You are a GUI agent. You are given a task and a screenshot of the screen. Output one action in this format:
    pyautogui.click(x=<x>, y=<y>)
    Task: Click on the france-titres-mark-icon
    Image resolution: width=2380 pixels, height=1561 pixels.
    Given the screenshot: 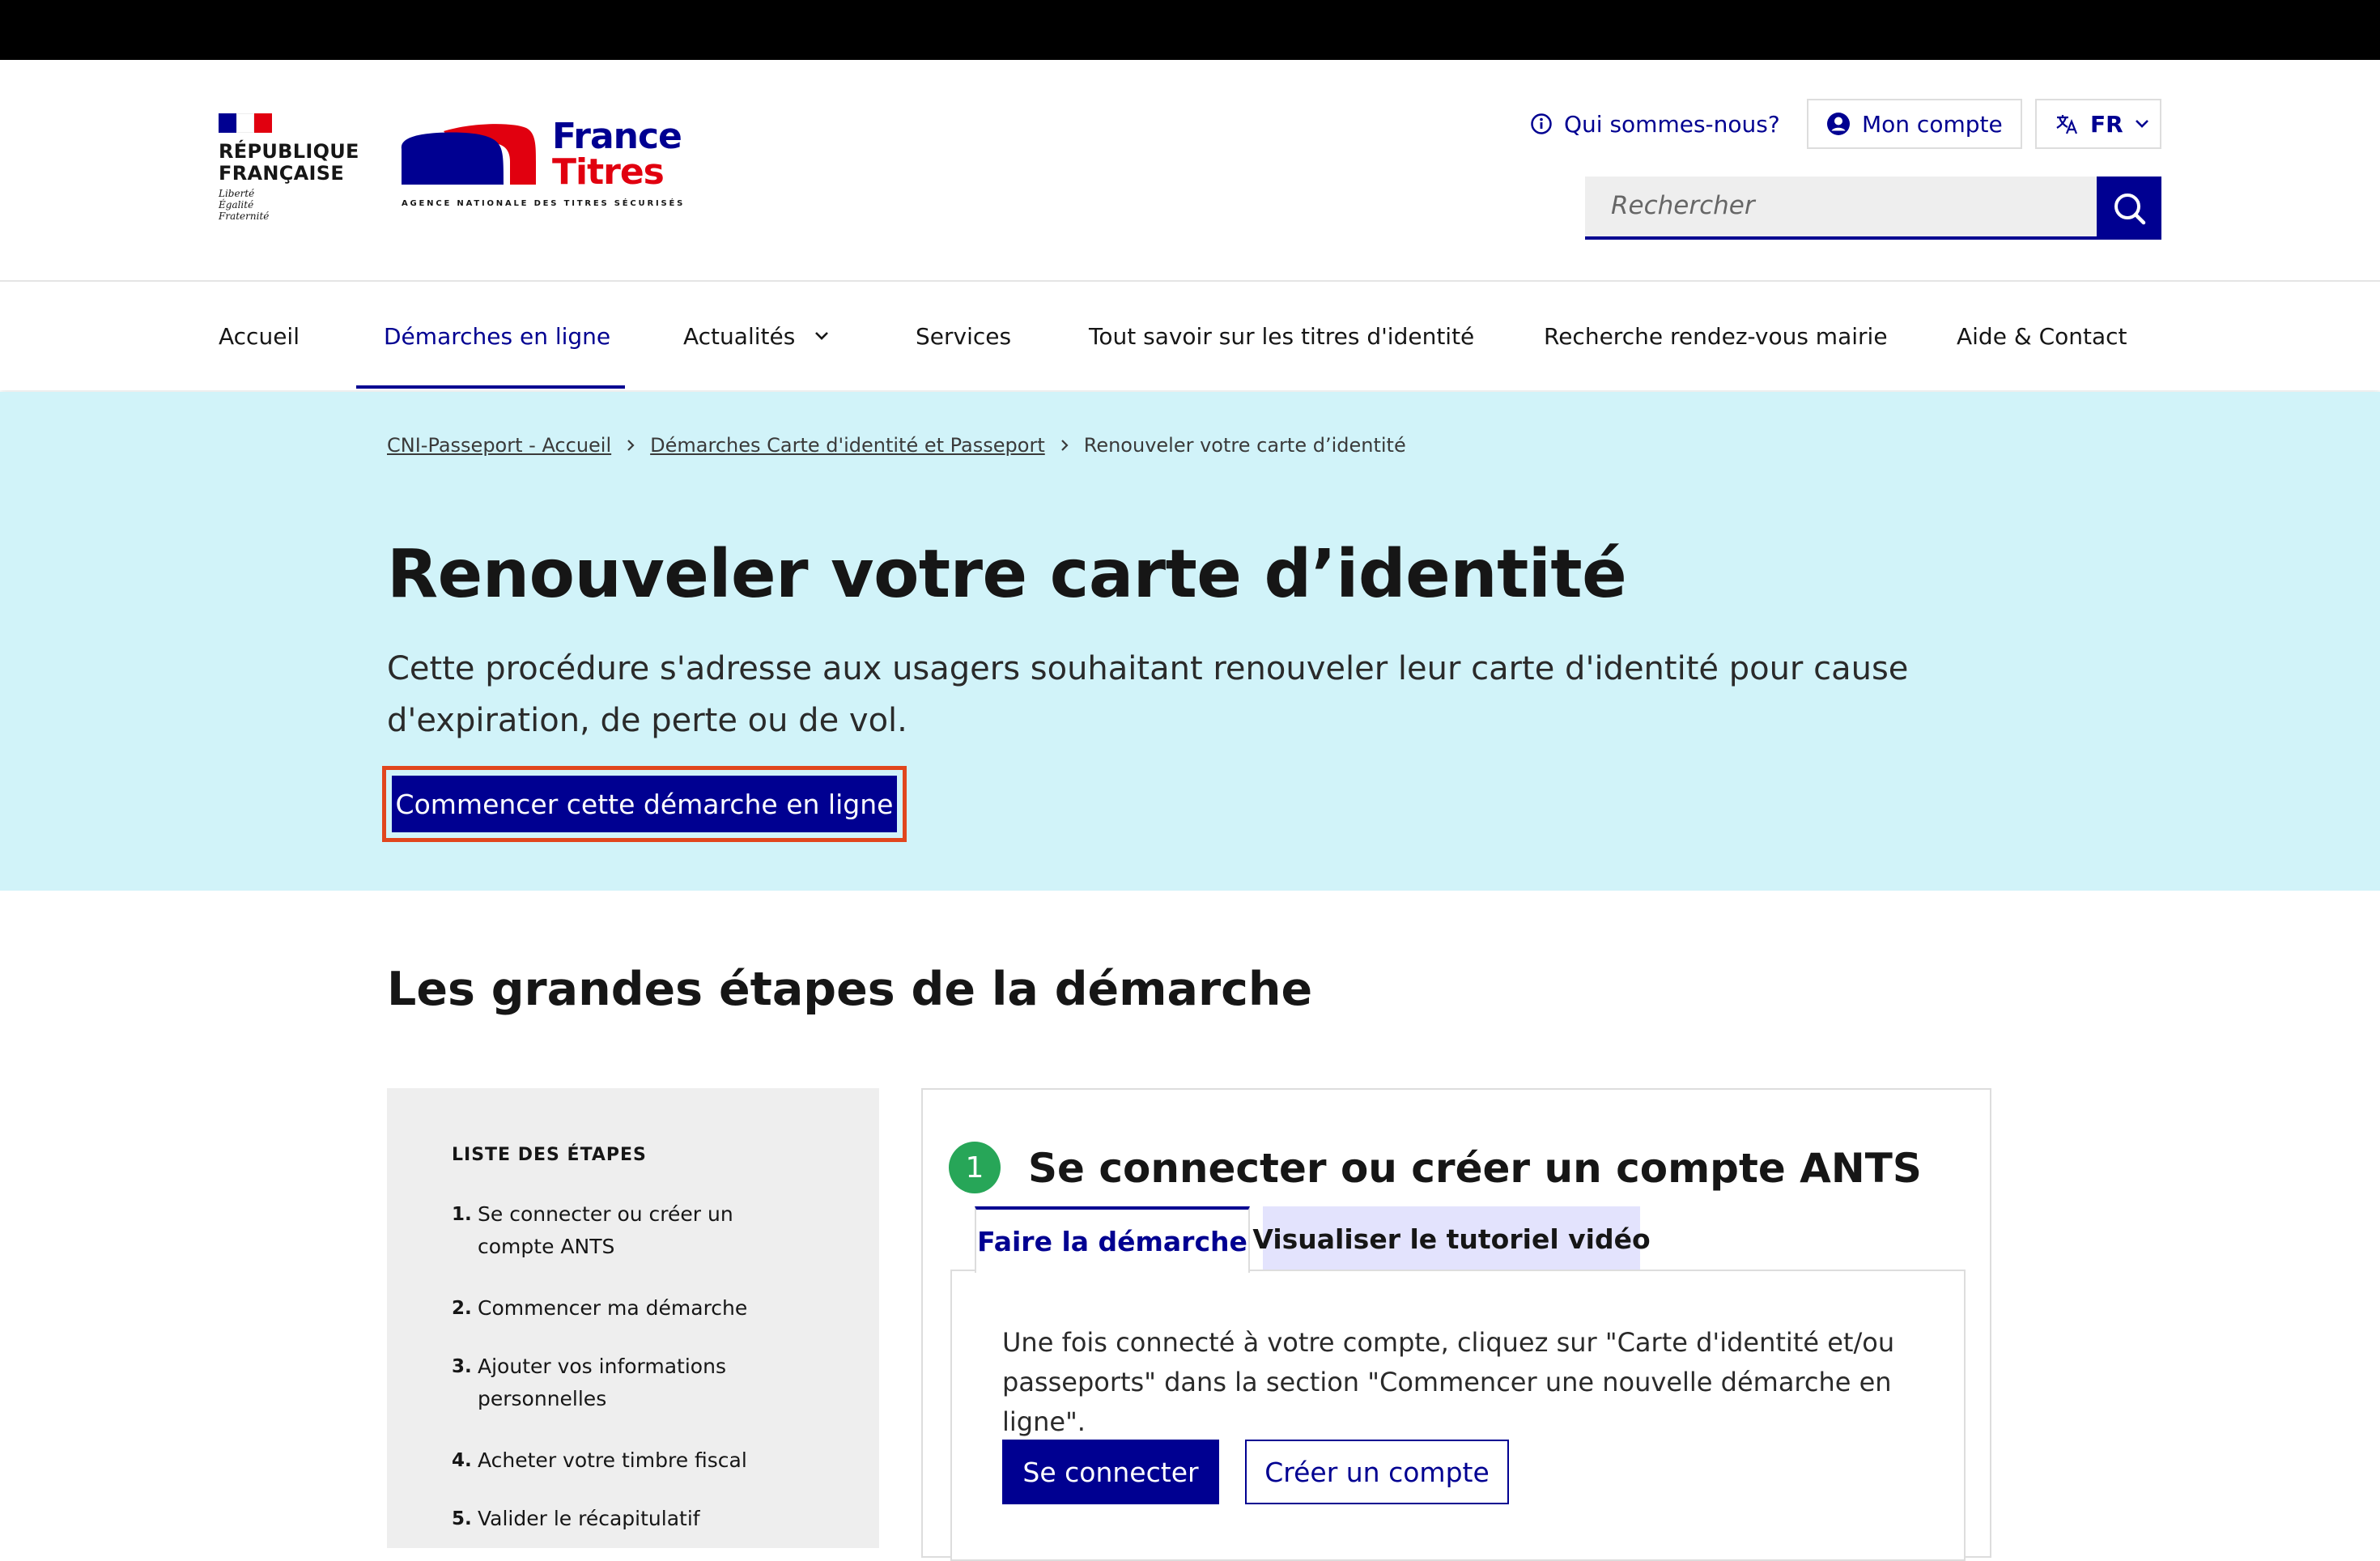 What is the action you would take?
    pyautogui.click(x=468, y=155)
    